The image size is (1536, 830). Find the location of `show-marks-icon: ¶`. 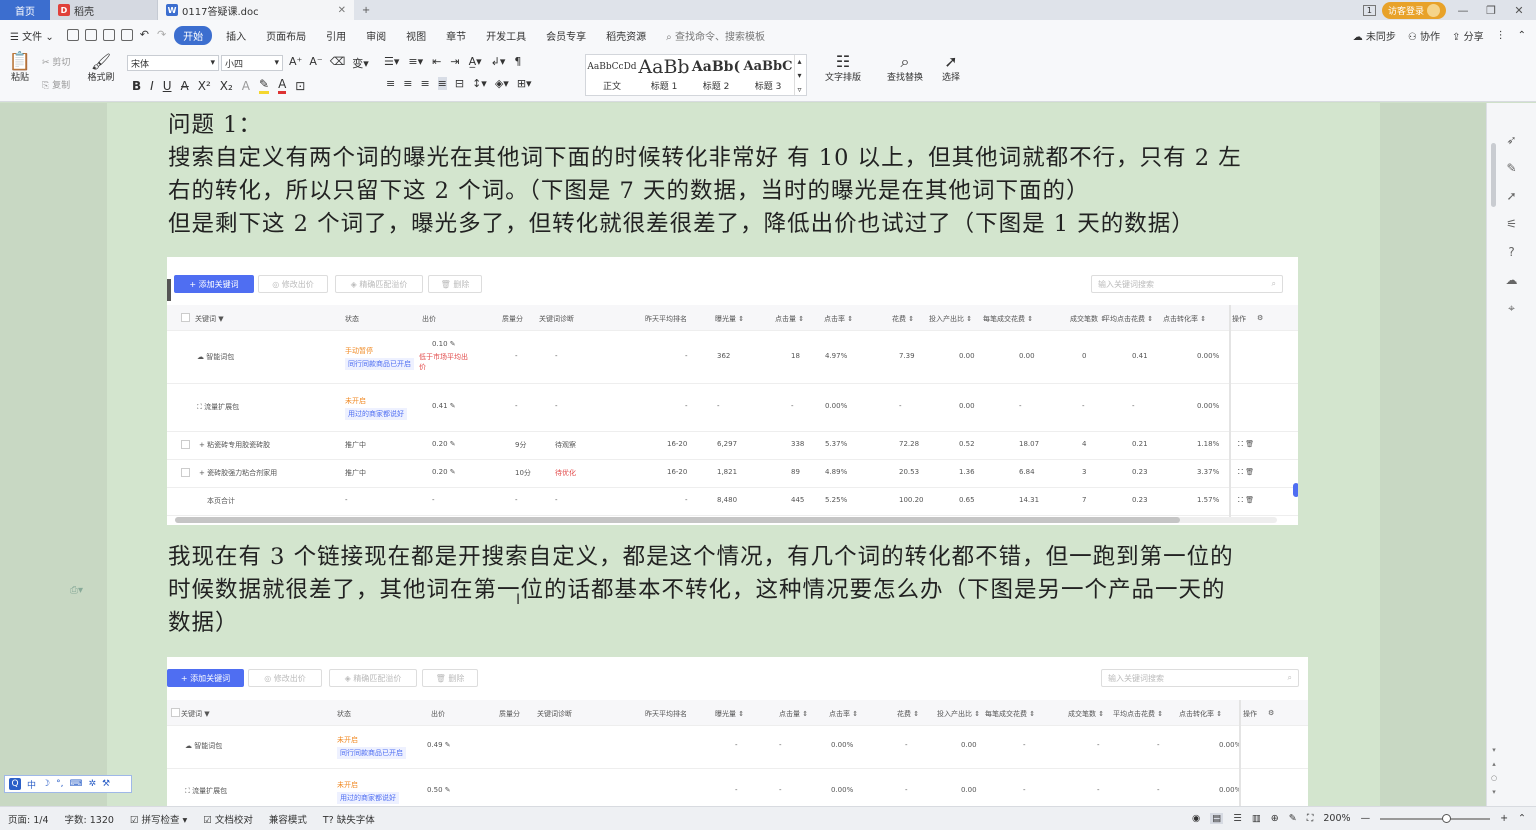

show-marks-icon: ¶ is located at coordinates (517, 61).